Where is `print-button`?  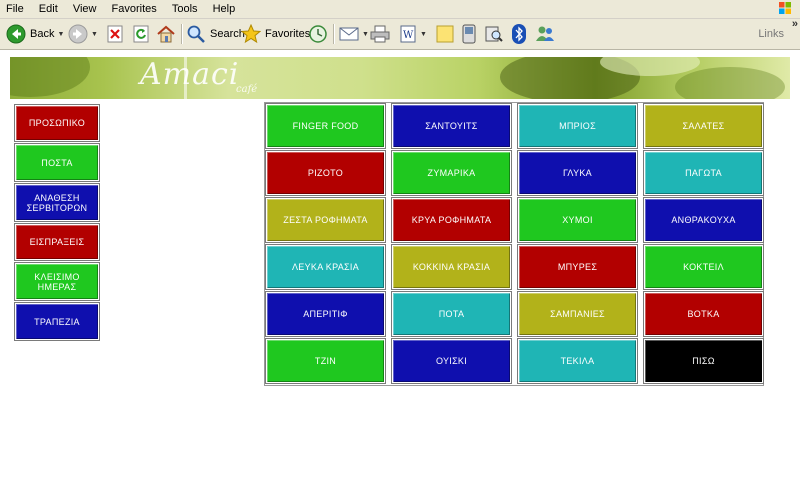
print-button is located at coordinates (380, 34).